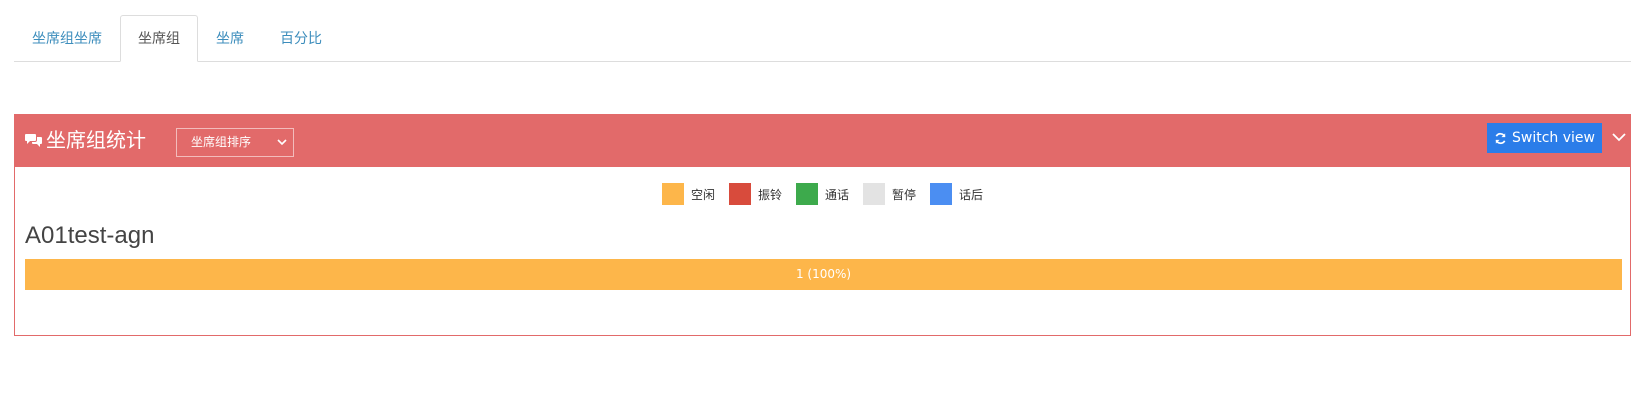 The height and width of the screenshot is (416, 1643). What do you see at coordinates (755, 194) in the screenshot?
I see `legend-item-ringing: 振铃` at bounding box center [755, 194].